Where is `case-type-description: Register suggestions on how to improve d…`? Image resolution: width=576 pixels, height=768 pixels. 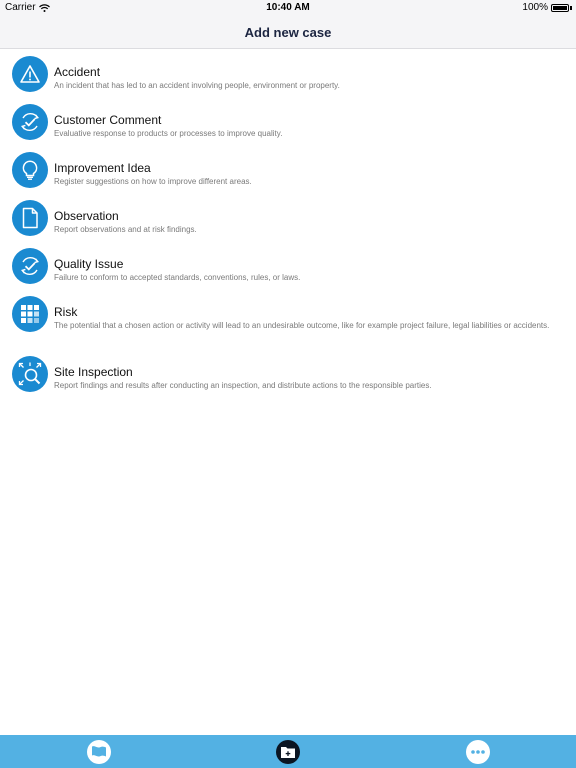
case-type-description: Register suggestions on how to improve d… is located at coordinates (153, 181).